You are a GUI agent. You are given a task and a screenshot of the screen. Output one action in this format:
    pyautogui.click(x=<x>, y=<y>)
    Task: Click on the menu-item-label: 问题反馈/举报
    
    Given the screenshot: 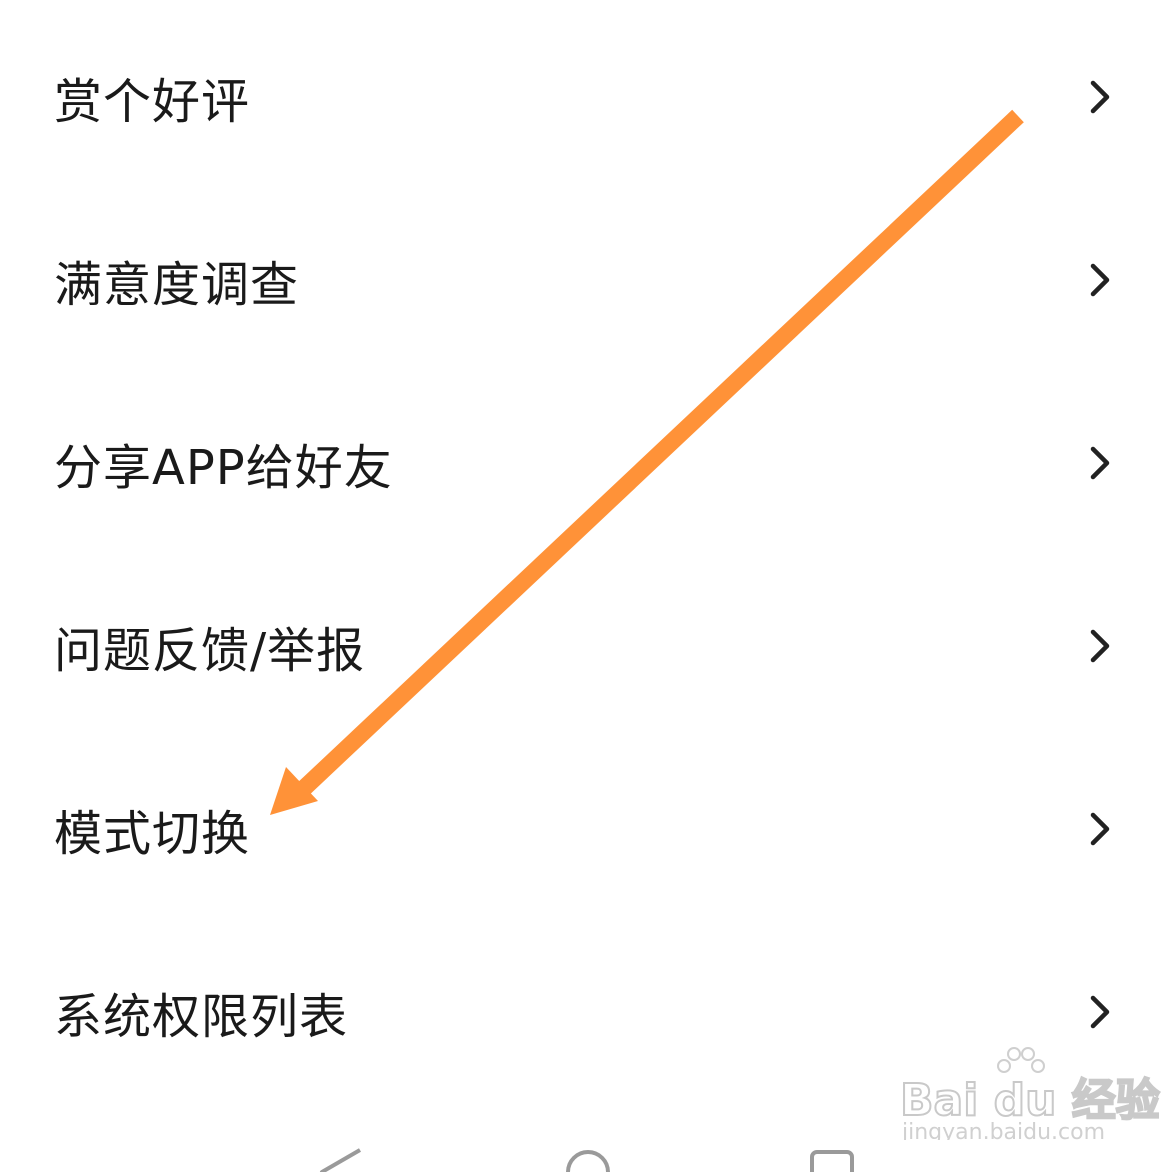 What is the action you would take?
    pyautogui.click(x=210, y=650)
    